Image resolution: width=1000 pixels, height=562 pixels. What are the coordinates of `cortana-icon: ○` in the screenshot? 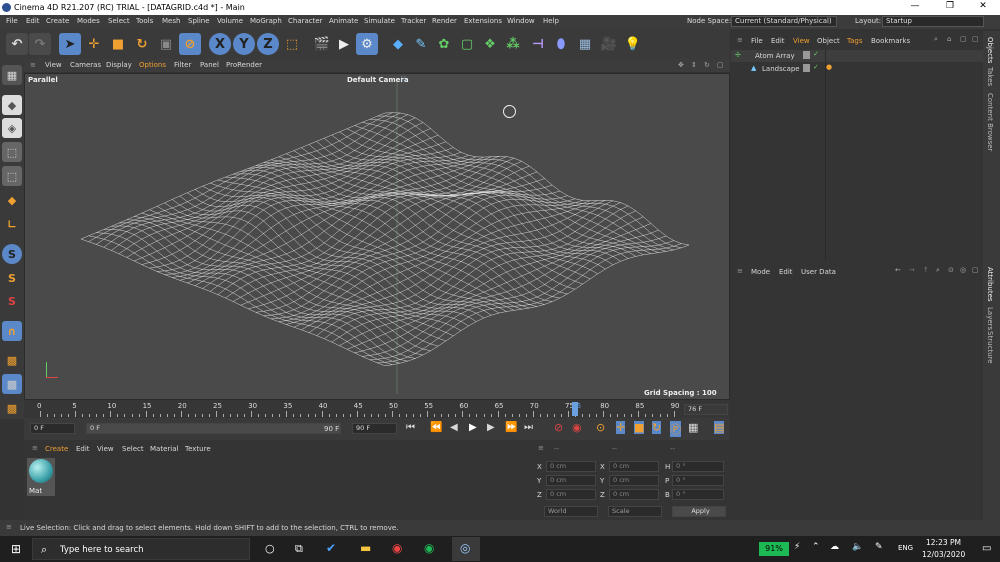 It's located at (270, 548).